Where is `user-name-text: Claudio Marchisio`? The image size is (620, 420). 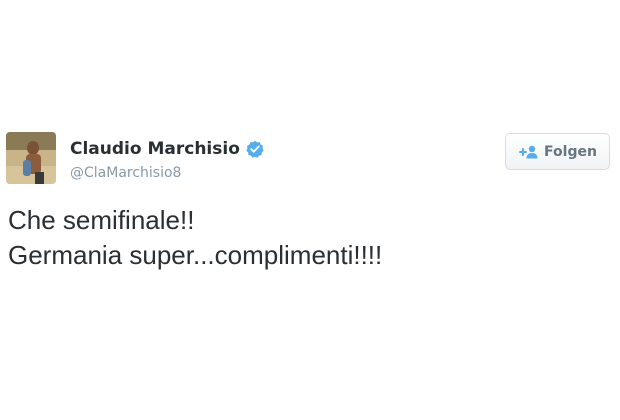
user-name-text: Claudio Marchisio is located at coordinates (155, 149).